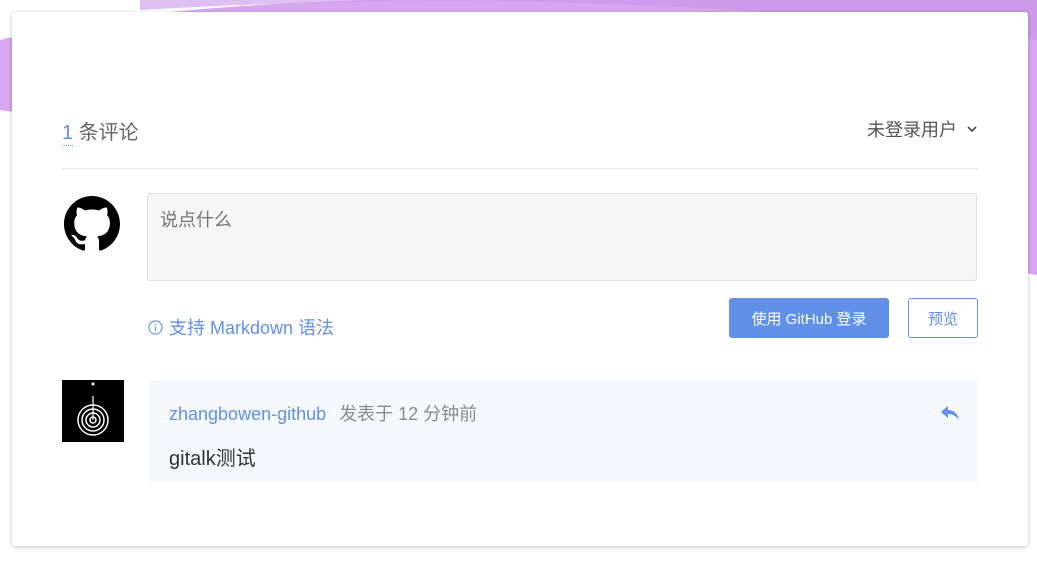 The height and width of the screenshot is (580, 1037). I want to click on comment-author-link: zhangbowen-github, so click(247, 414).